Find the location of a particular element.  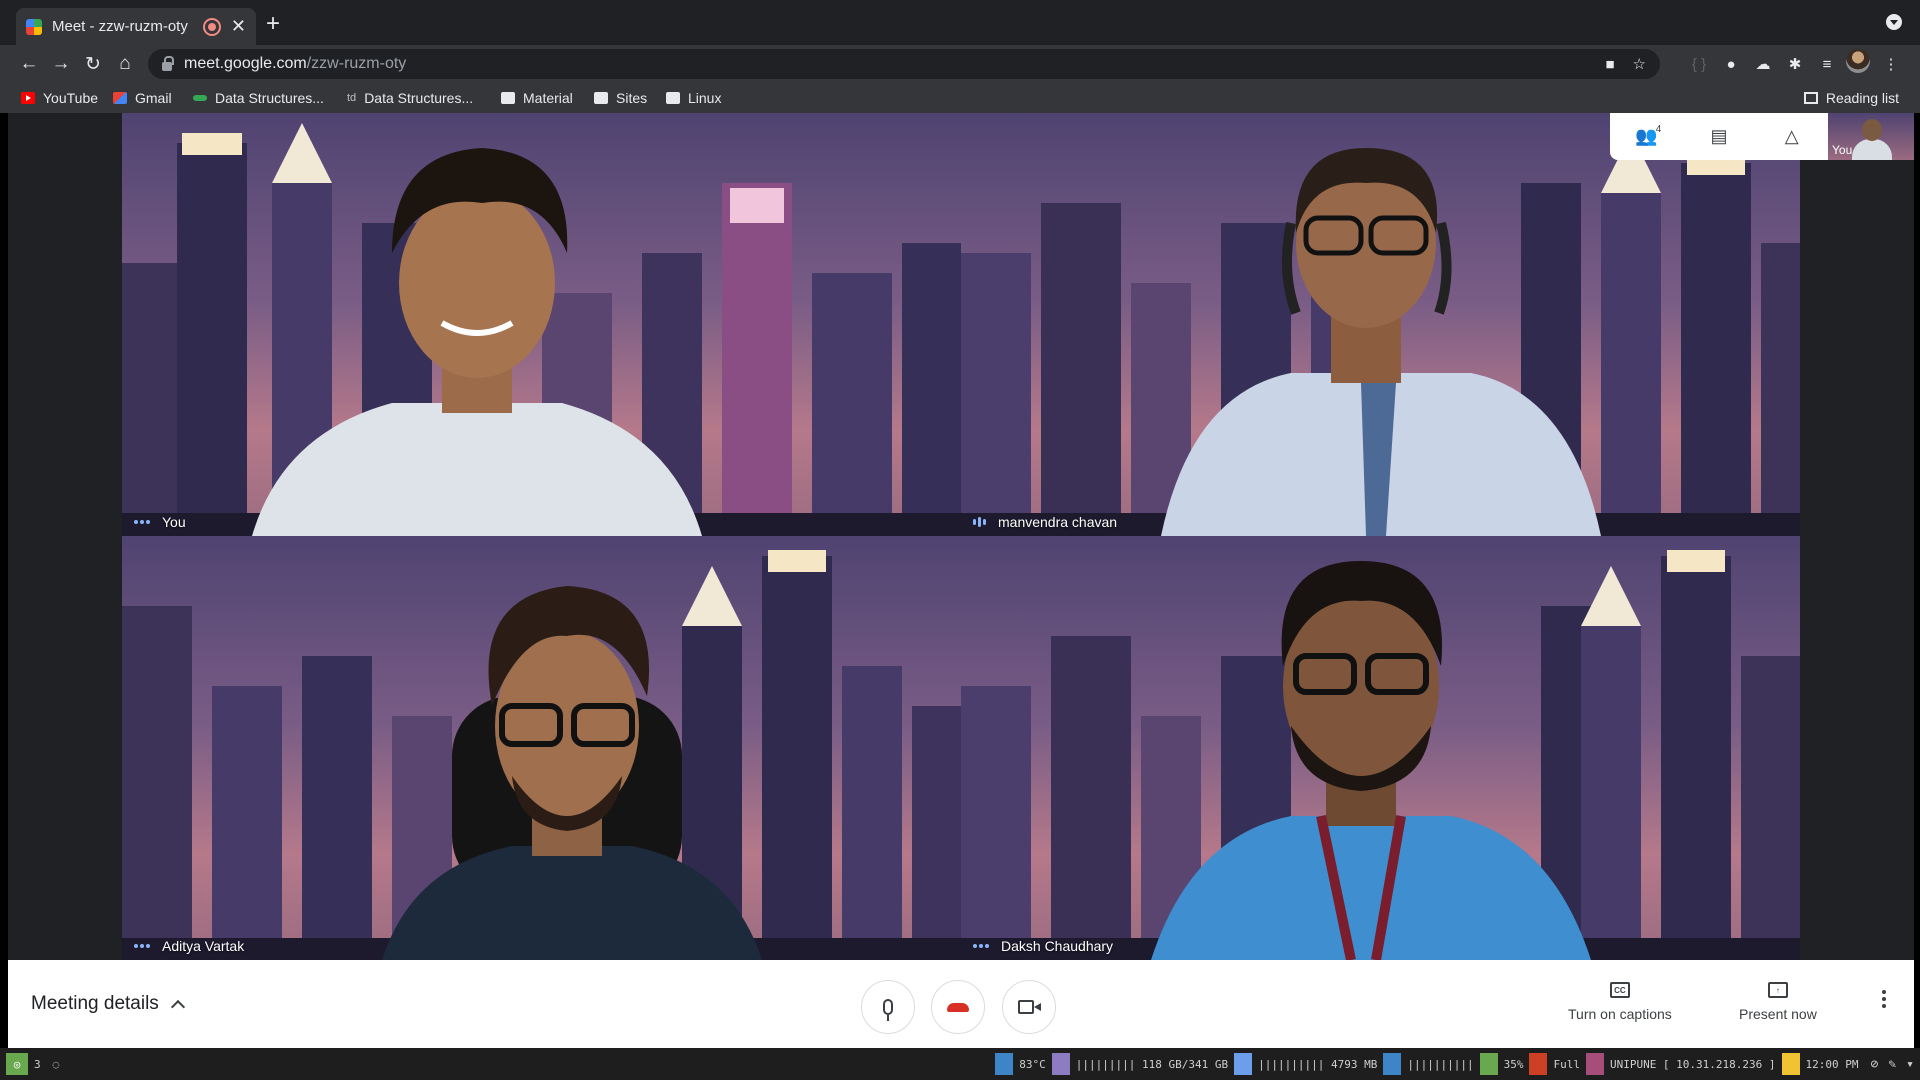

tray-icons: ⊘ ✎ ▾ is located at coordinates (1892, 1064).